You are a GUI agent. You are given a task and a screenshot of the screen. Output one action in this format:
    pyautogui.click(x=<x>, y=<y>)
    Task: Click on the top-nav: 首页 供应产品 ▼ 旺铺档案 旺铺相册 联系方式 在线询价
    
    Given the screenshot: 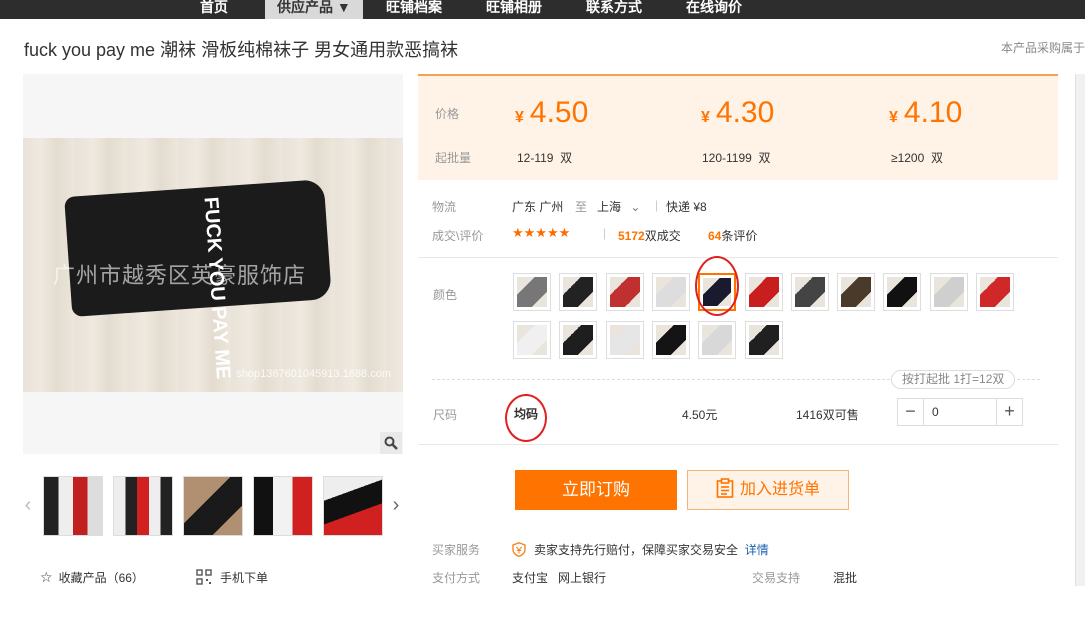 What is the action you would take?
    pyautogui.click(x=542, y=9)
    